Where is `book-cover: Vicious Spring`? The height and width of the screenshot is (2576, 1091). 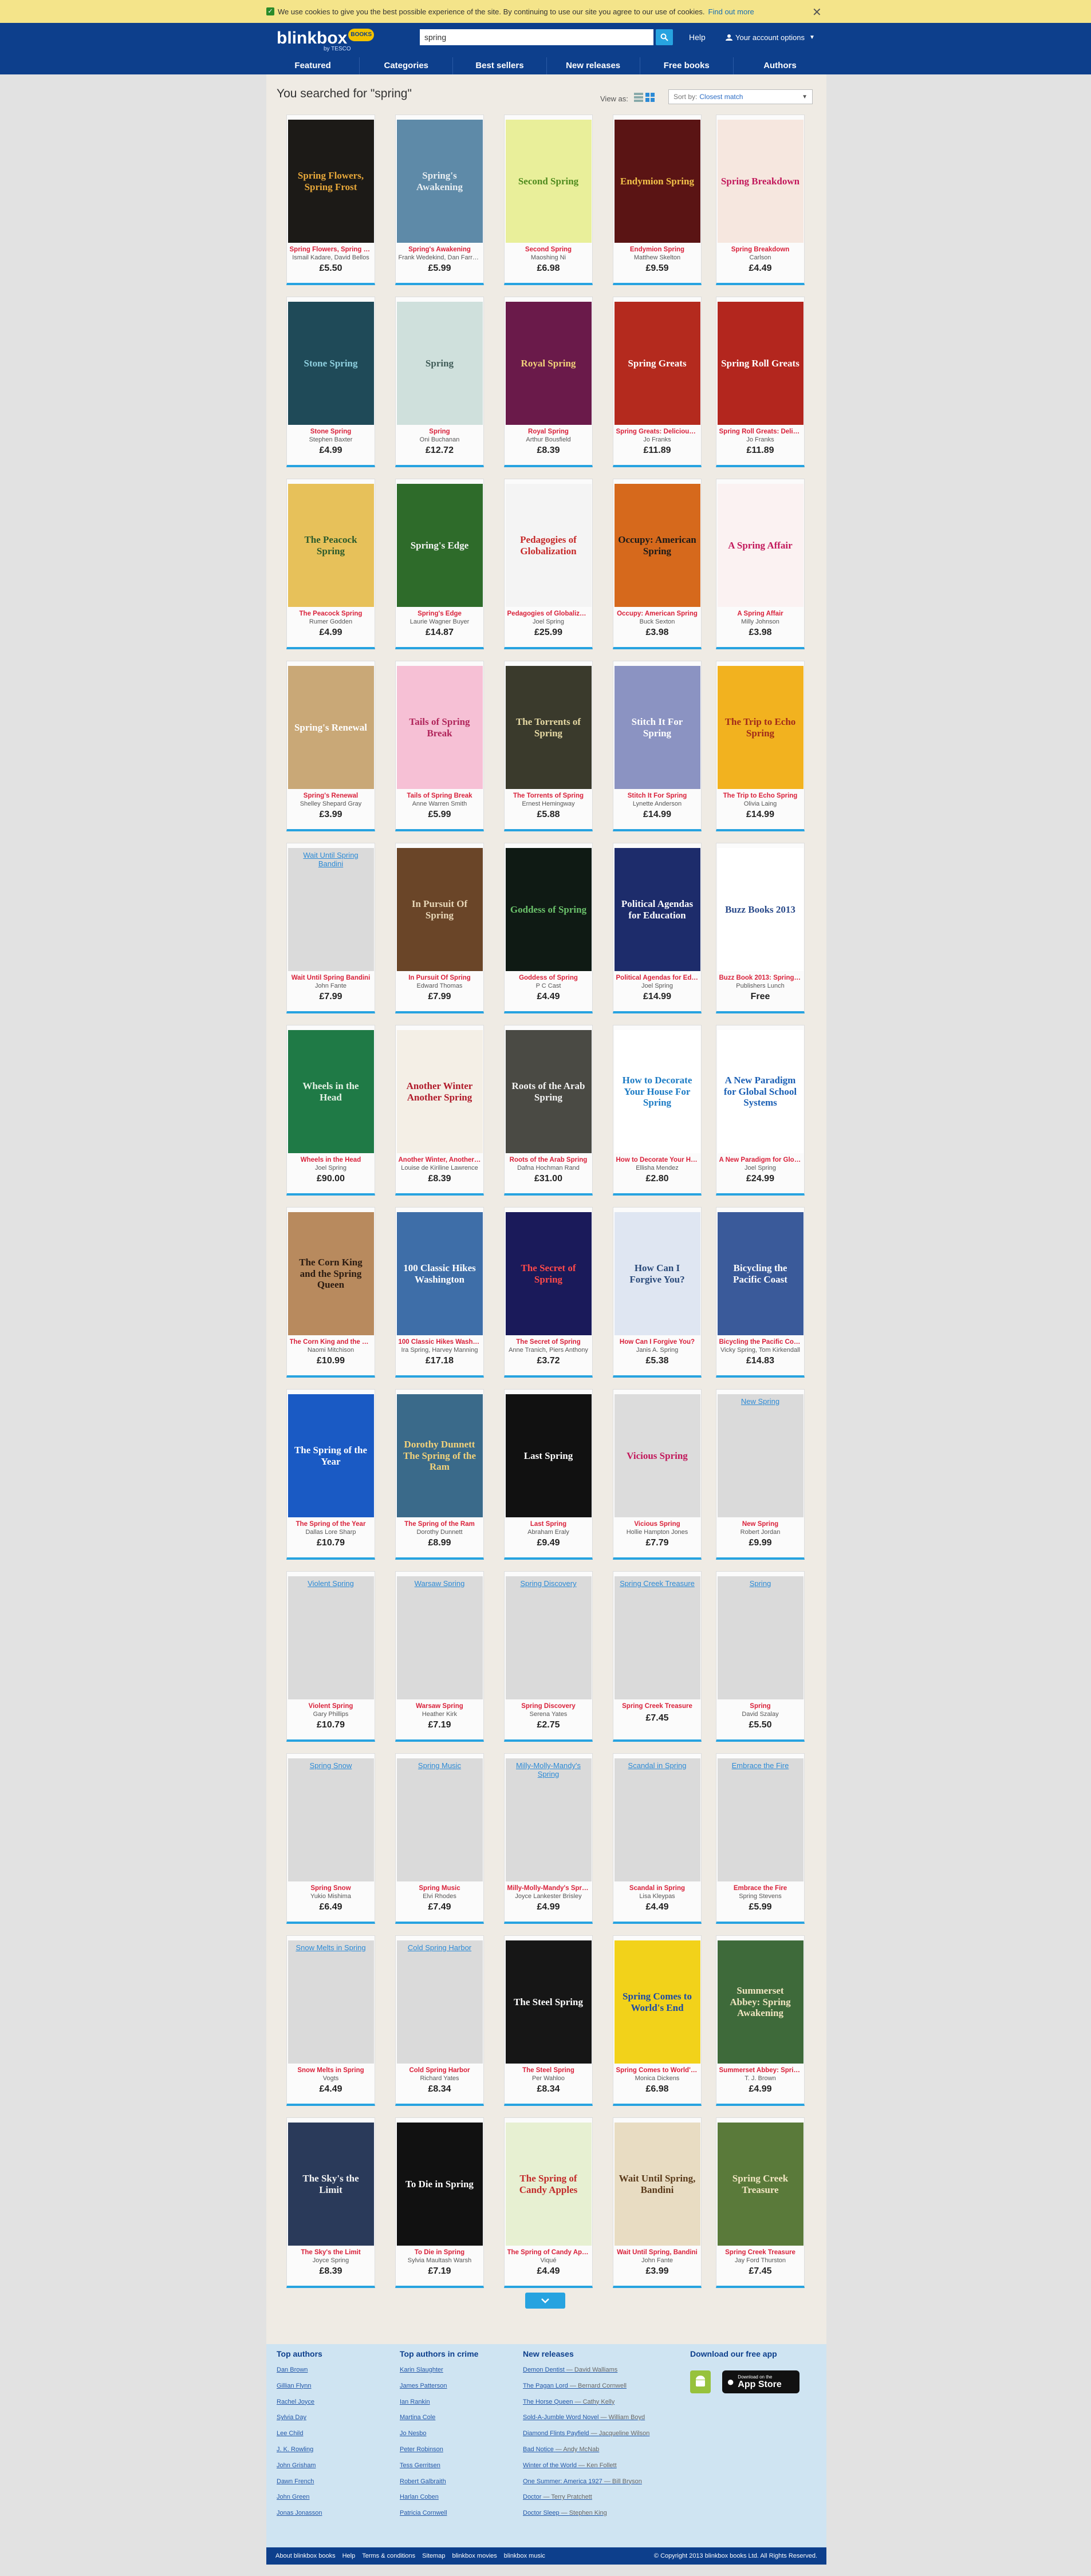 book-cover: Vicious Spring is located at coordinates (657, 1455).